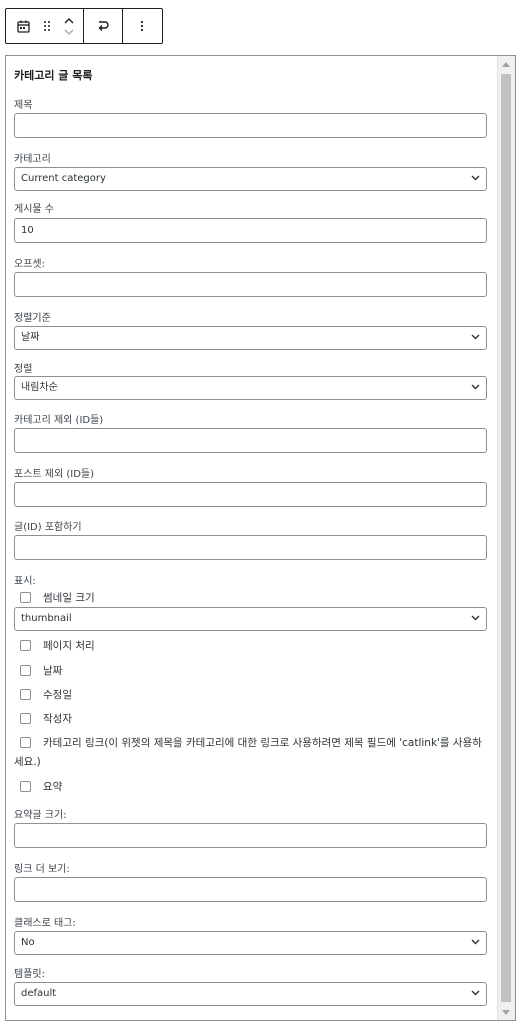 This screenshot has width=518, height=1024. Describe the element at coordinates (54, 474) in the screenshot. I see `exclude-posts-label: 포스트 제외 (ID들)` at that location.